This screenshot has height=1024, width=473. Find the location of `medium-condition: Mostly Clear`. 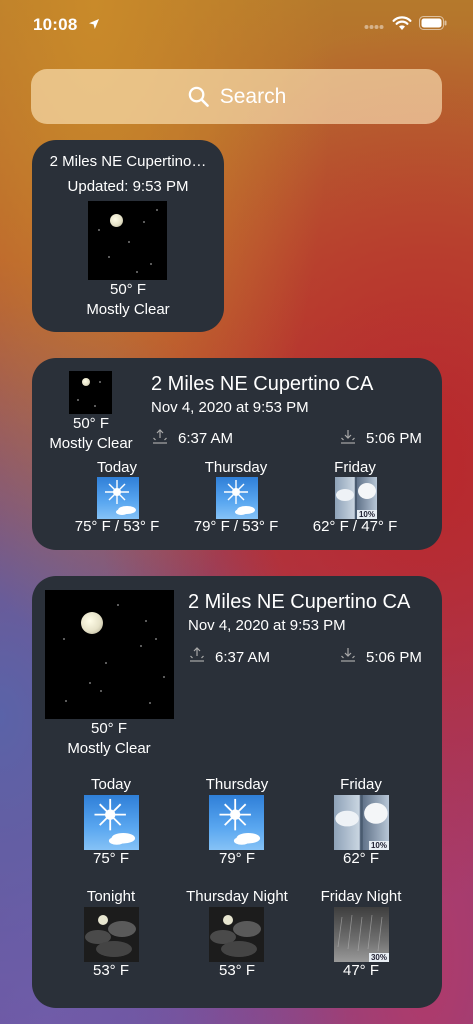

medium-condition: Mostly Clear is located at coordinates (91, 443).